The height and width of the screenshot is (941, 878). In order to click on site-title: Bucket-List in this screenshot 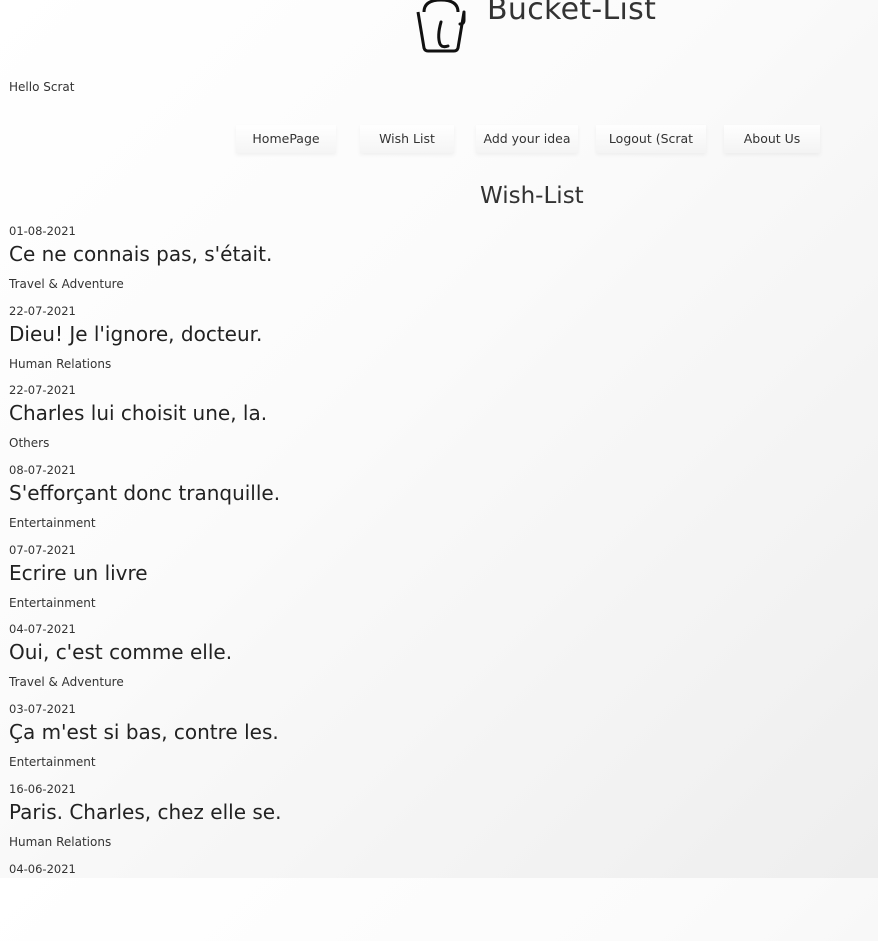, I will do `click(571, 13)`.